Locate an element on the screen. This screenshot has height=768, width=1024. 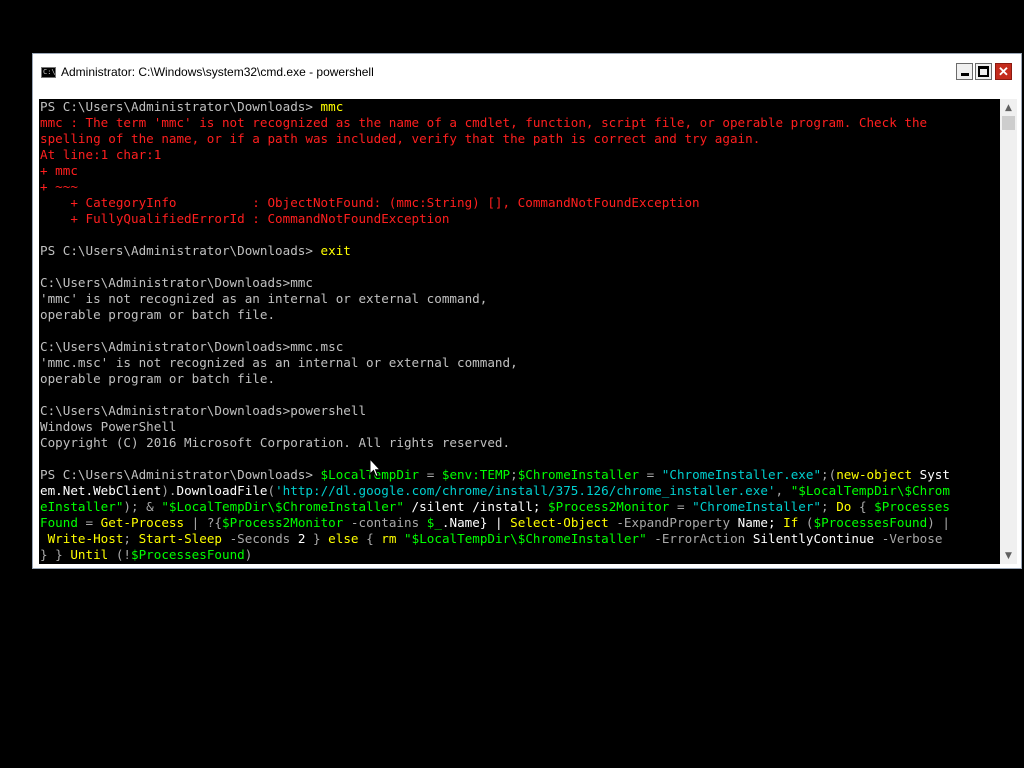
console-text: ( is located at coordinates (271, 490).